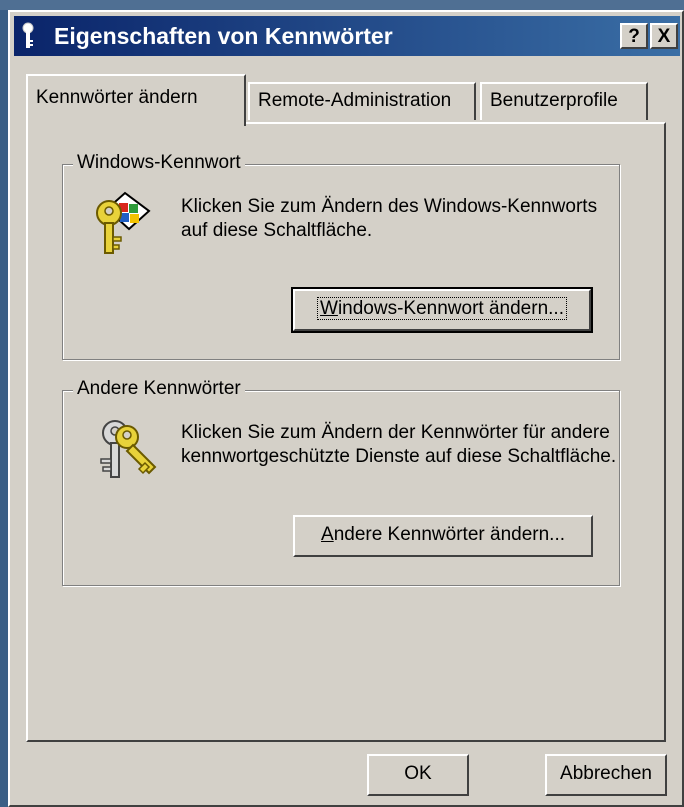  I want to click on desktop-background, so click(342, 5).